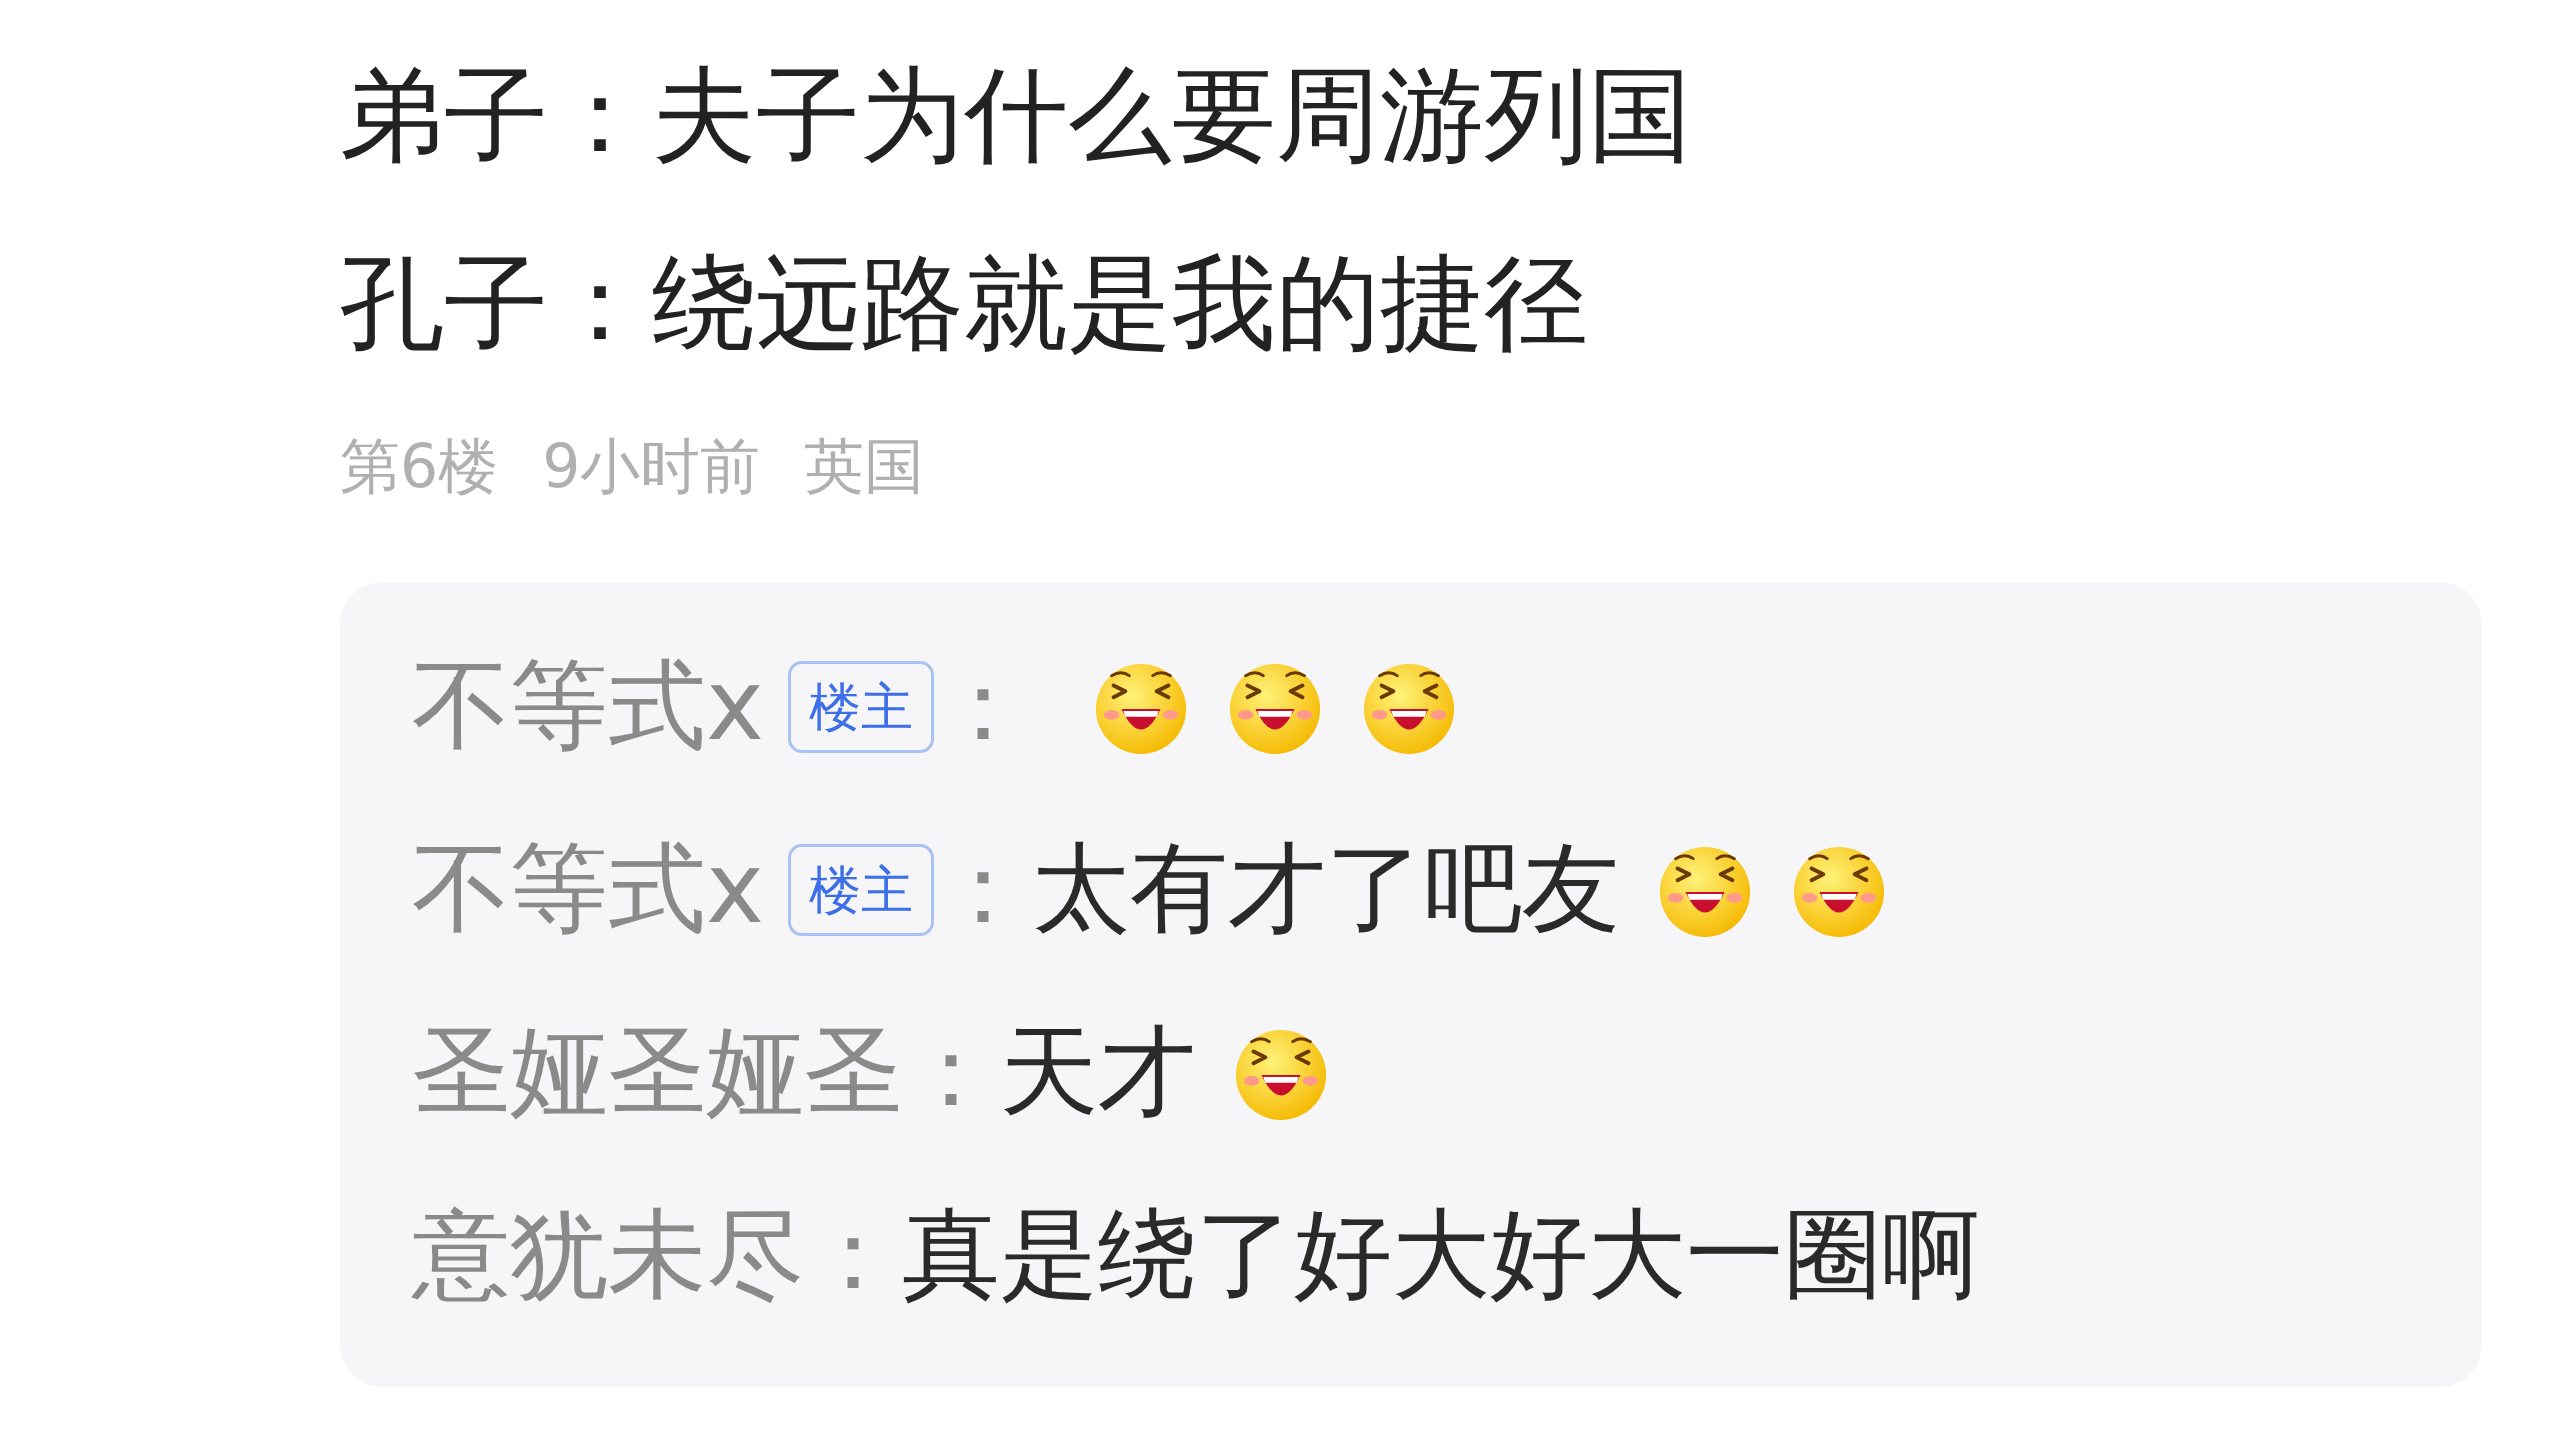 The image size is (2560, 1440). What do you see at coordinates (651, 466) in the screenshot?
I see `post-meta-text: 9小时前` at bounding box center [651, 466].